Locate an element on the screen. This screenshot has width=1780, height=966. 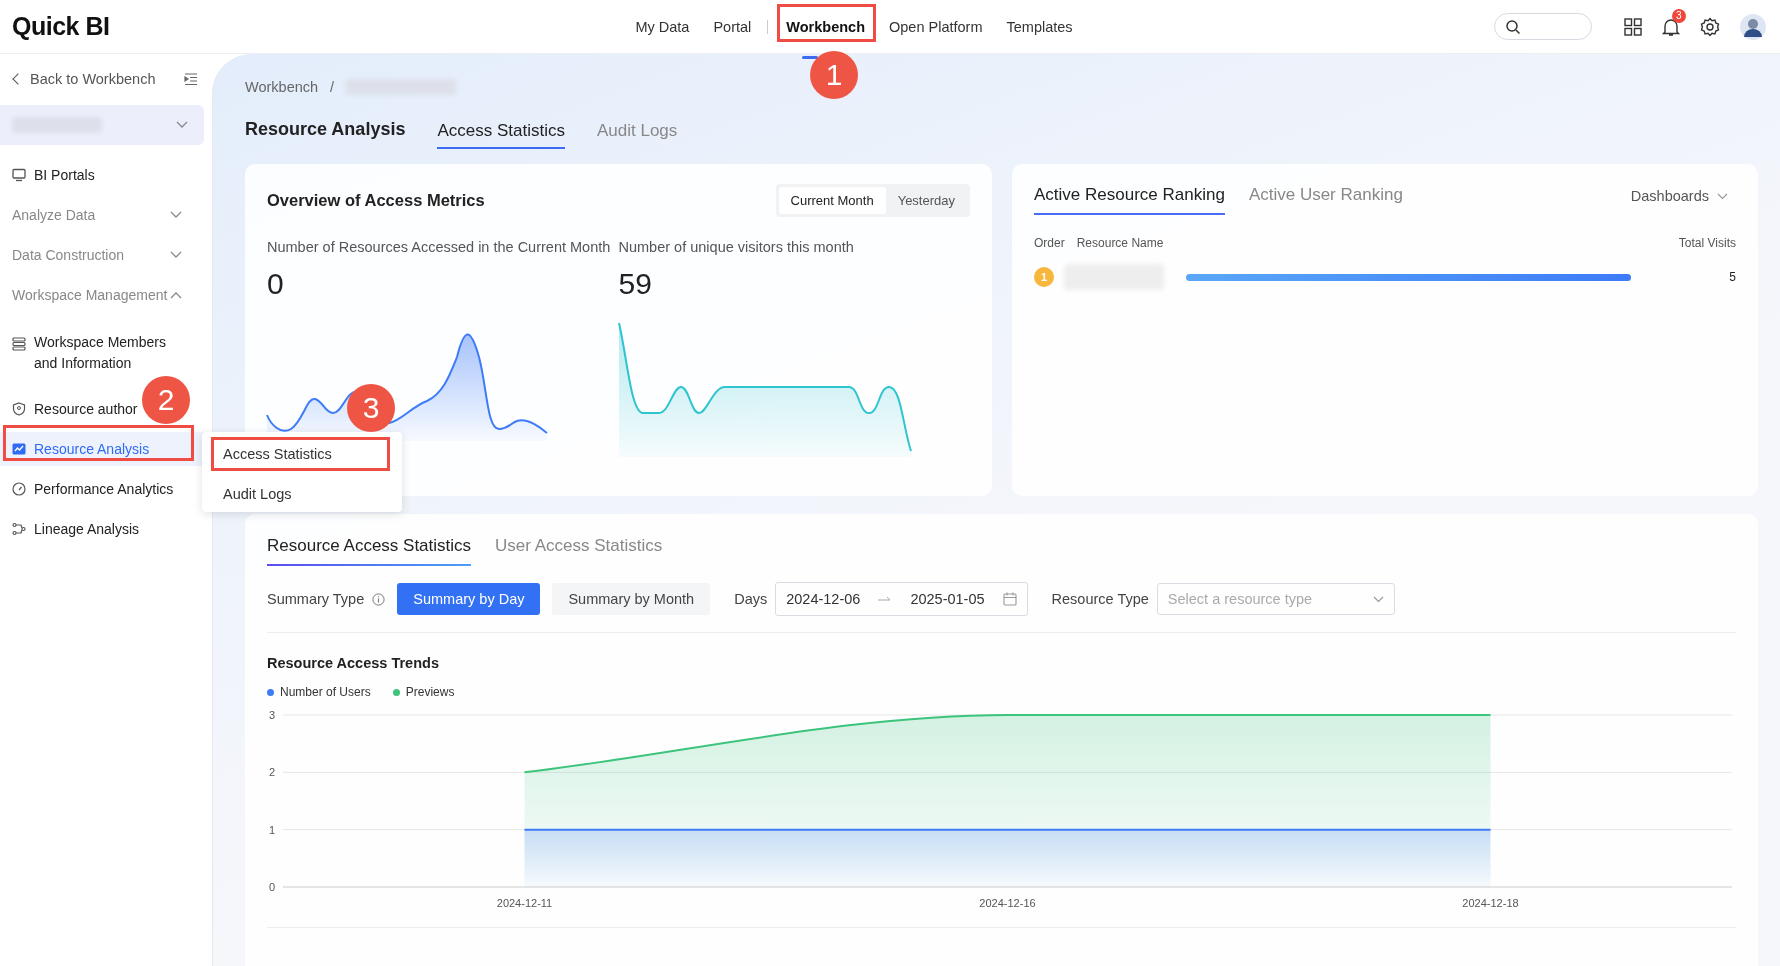
legend-label: Number of Users is located at coordinates (325, 692).